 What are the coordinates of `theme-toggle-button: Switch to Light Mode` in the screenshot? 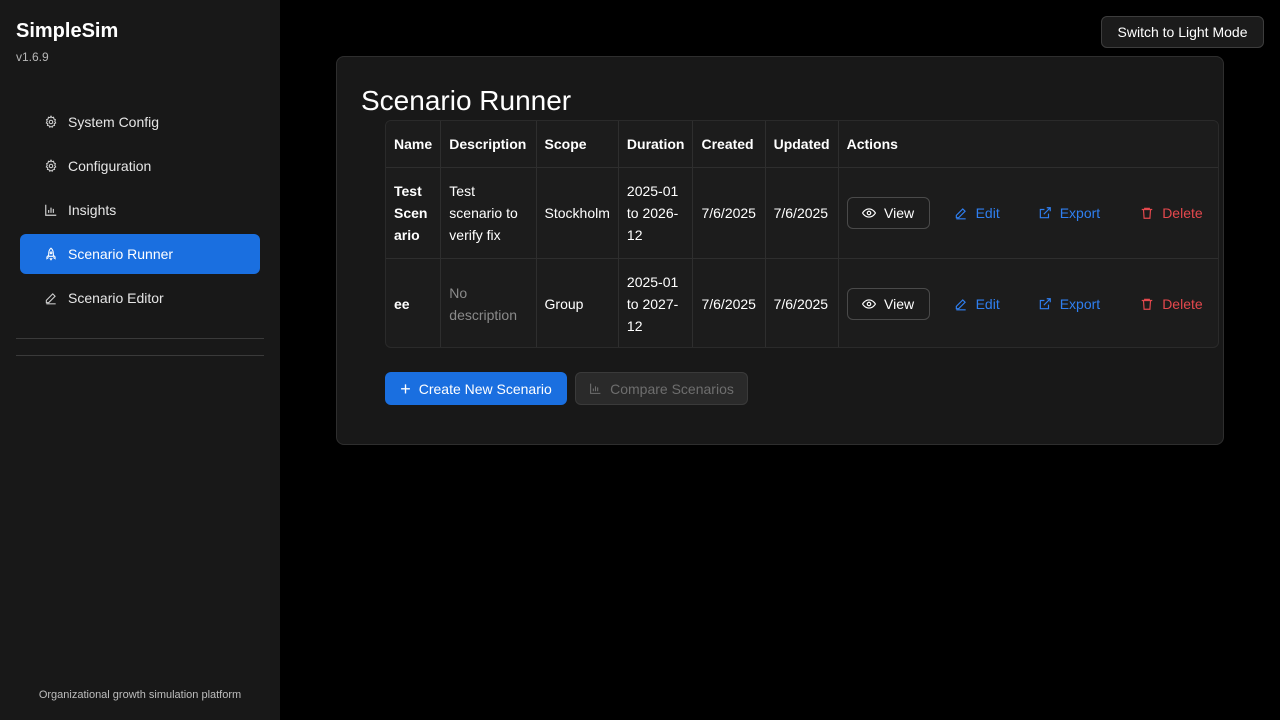 It's located at (1182, 32).